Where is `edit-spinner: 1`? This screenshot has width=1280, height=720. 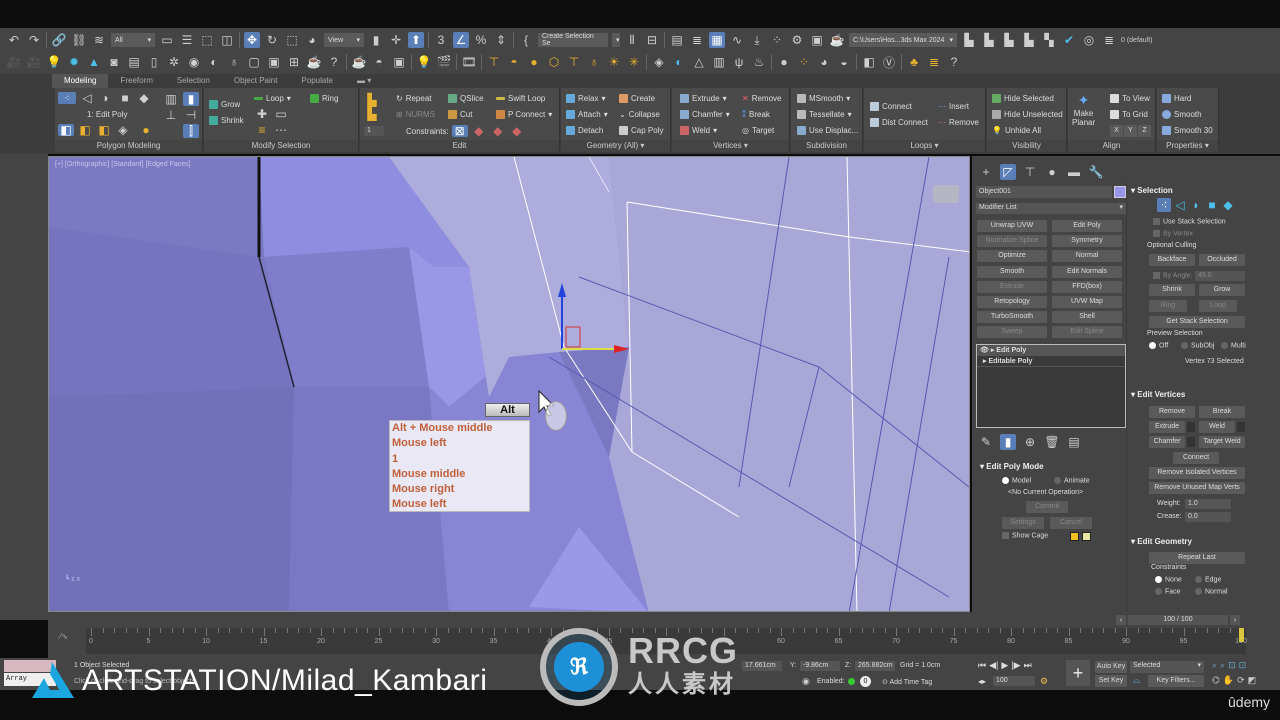
edit-spinner: 1 is located at coordinates (374, 131).